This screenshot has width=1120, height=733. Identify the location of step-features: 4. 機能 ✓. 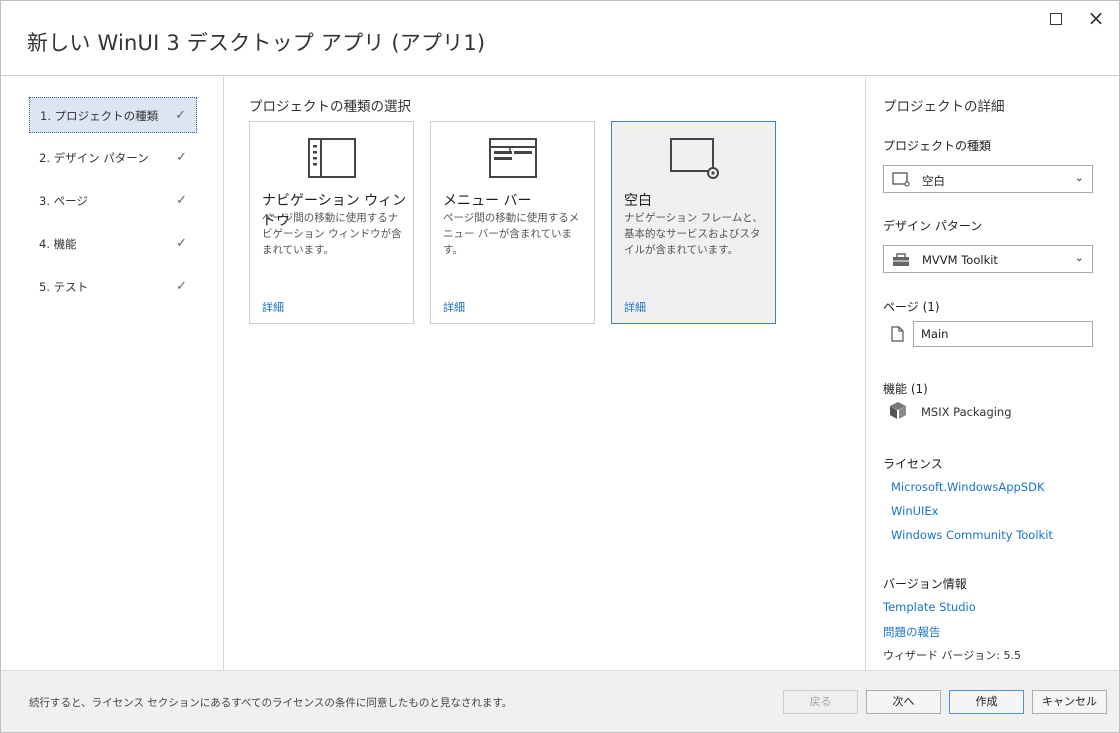
(113, 244).